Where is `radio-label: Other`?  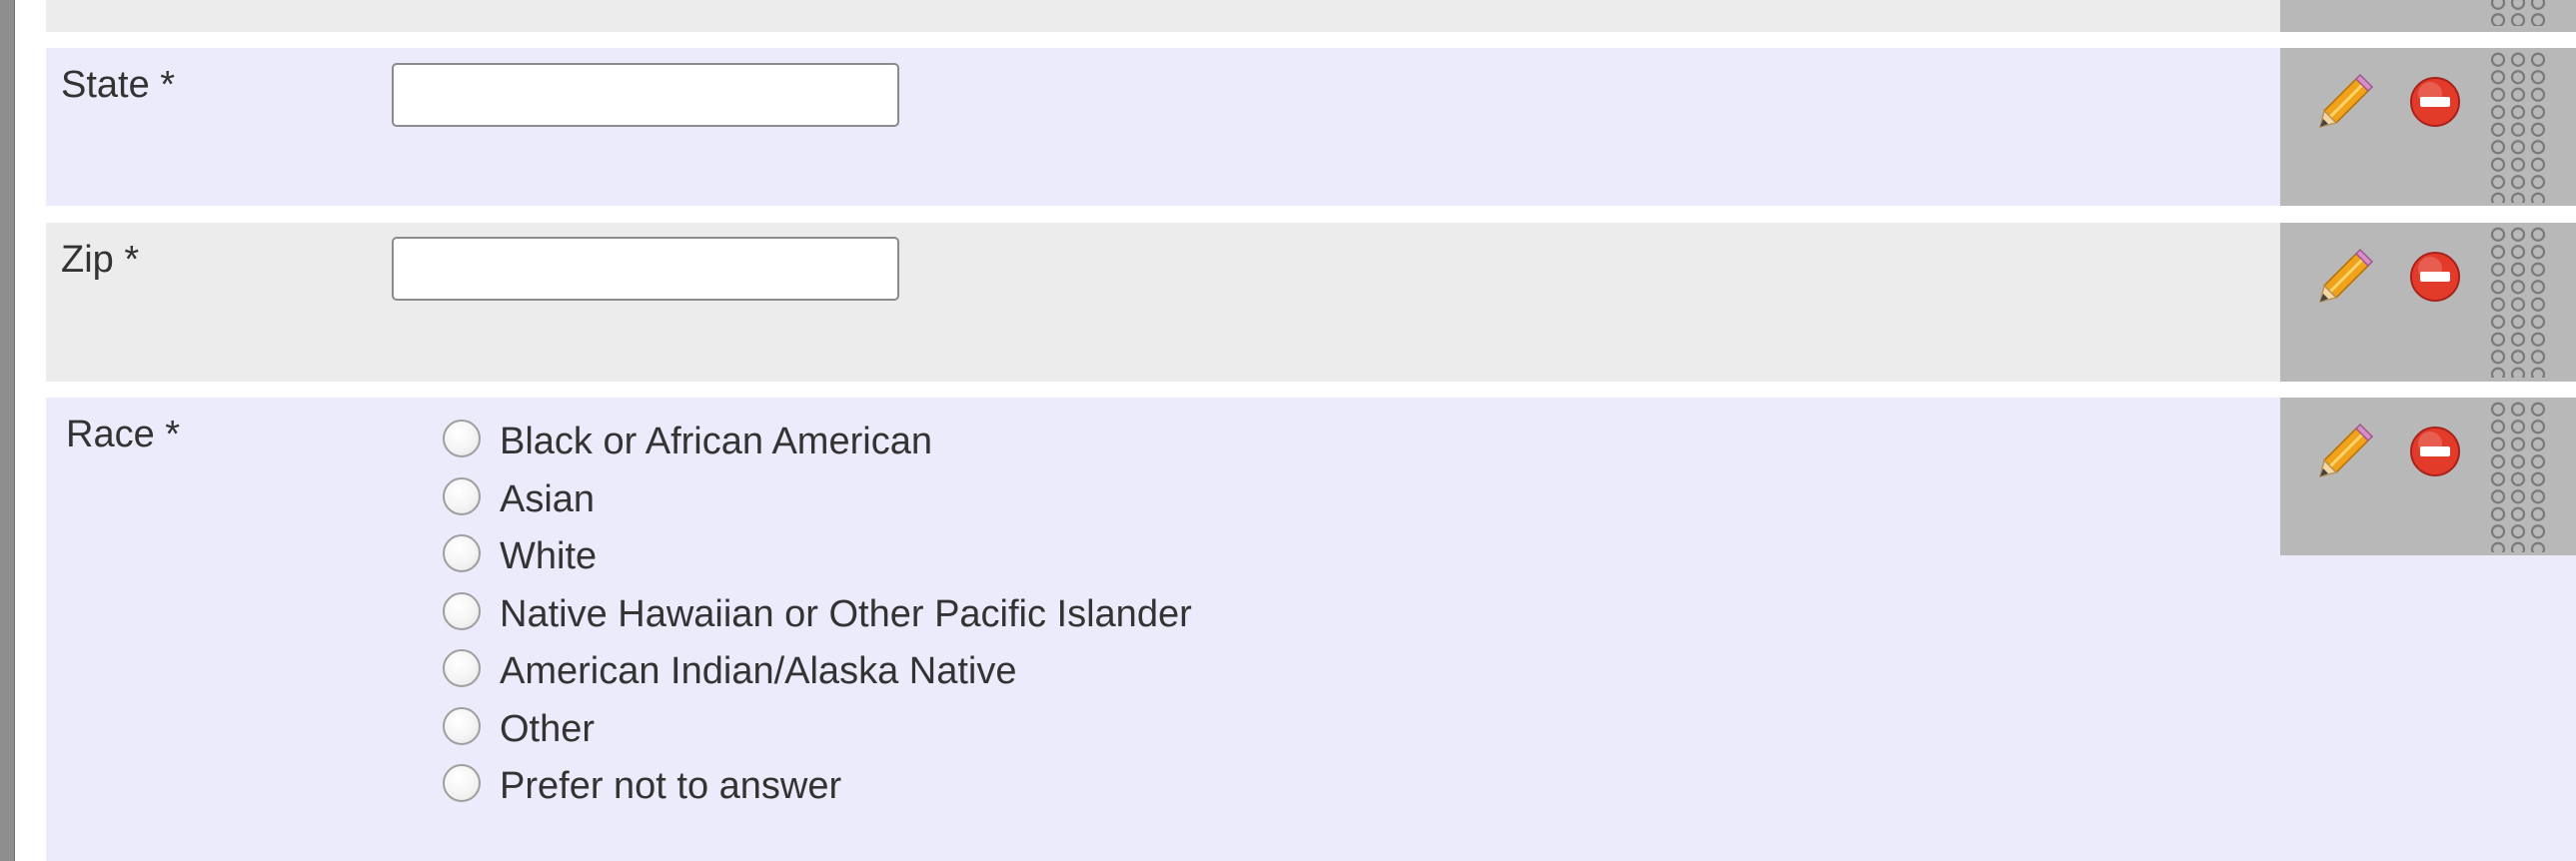
radio-label: Other is located at coordinates (547, 729).